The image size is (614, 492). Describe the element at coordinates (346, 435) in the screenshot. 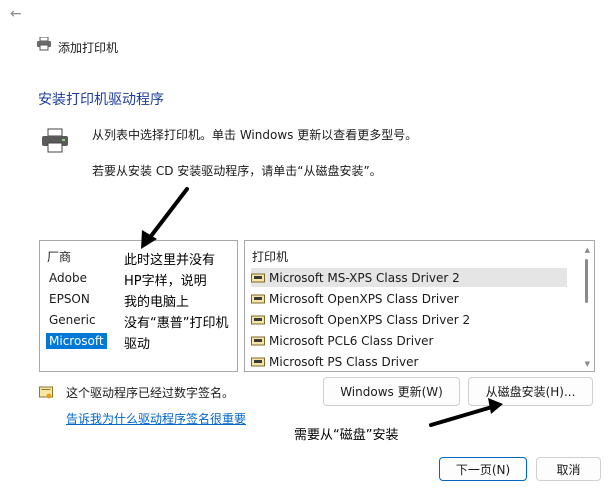

I see `annotation-note: 需要从“磁盘”安装` at that location.